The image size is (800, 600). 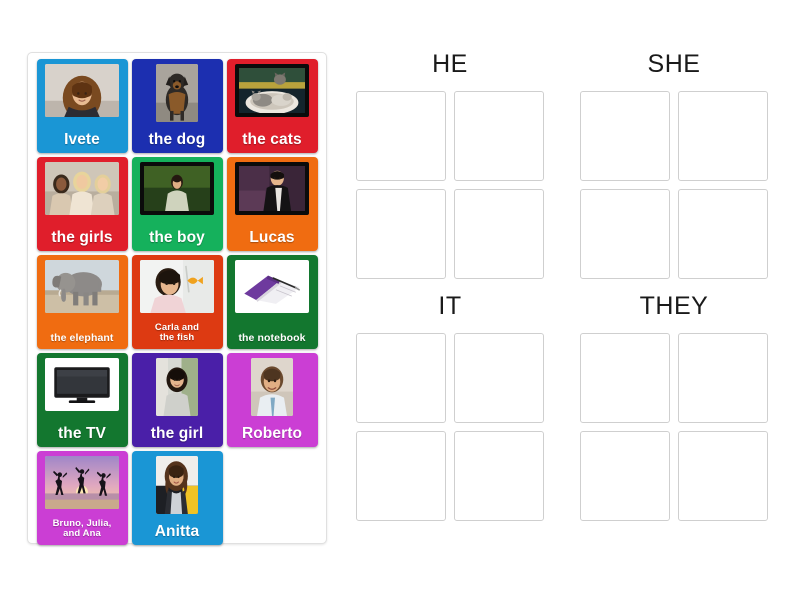 I want to click on word-tile-label: the dog, so click(x=177, y=140).